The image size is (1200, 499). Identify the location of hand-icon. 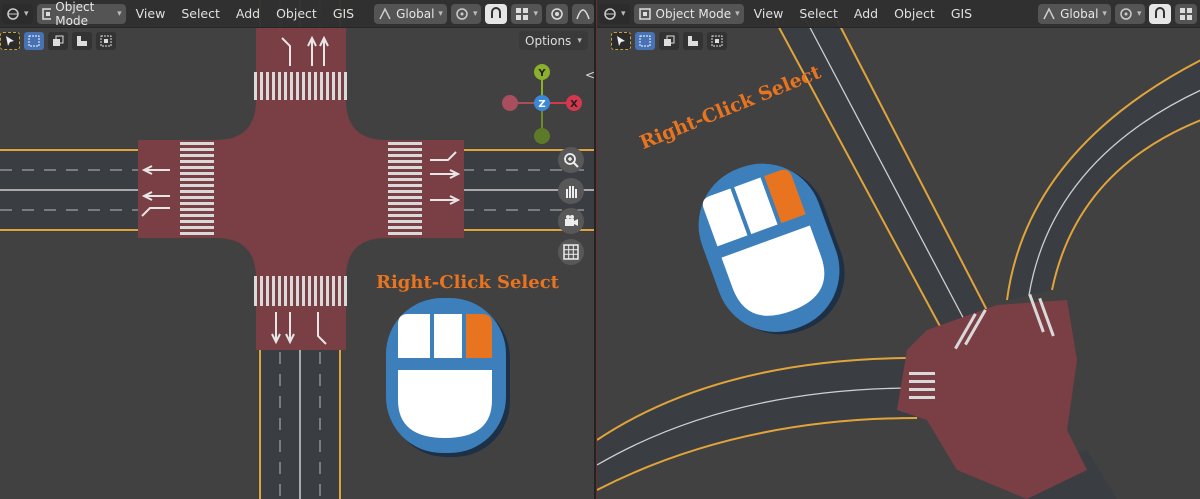
(571, 192).